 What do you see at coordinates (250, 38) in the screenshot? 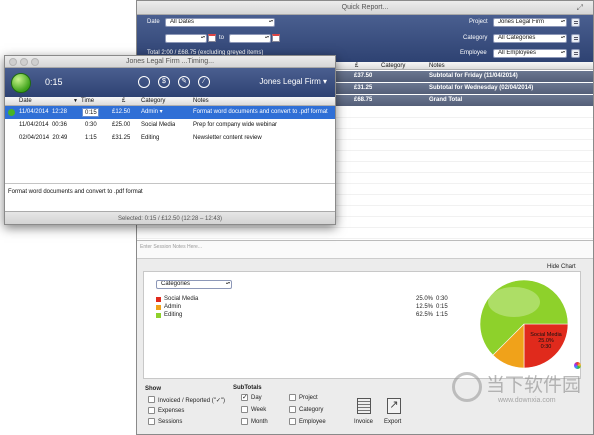
I see `end-date-field` at bounding box center [250, 38].